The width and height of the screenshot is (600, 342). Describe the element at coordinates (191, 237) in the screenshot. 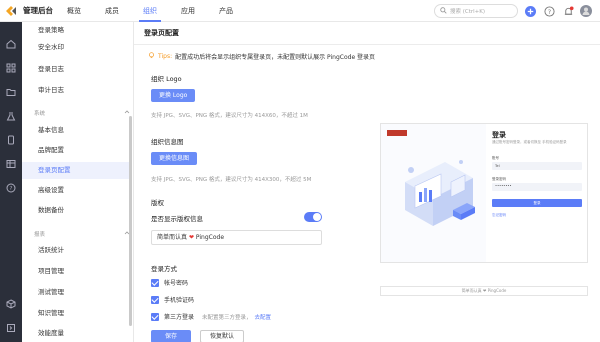

I see `heart-icon: ❤` at that location.